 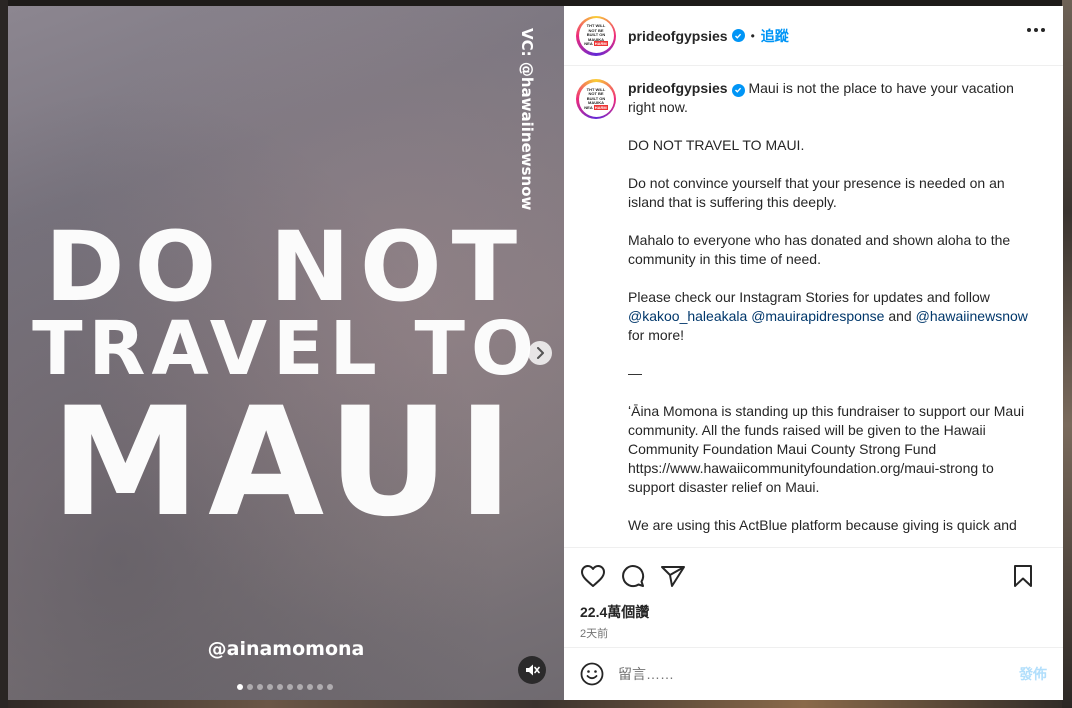 I want to click on likes-count: 22.4萬個讚, so click(x=813, y=612).